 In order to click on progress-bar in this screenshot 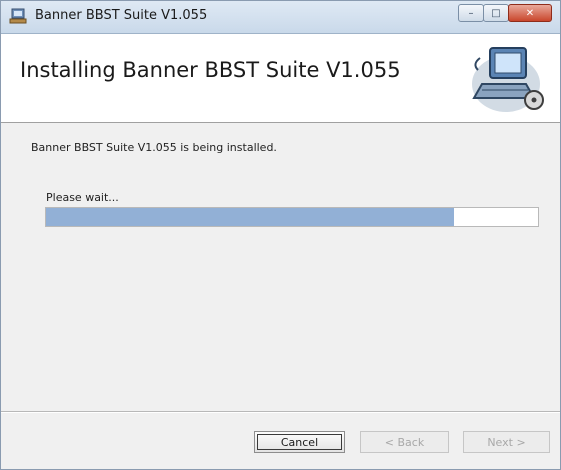, I will do `click(292, 217)`.